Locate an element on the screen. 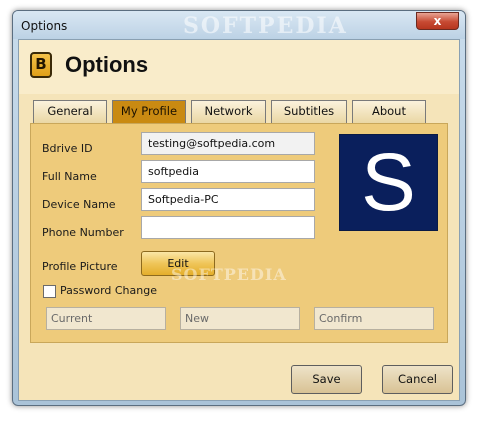 This screenshot has height=426, width=486. title-bar: Options SOFTPEDIA x is located at coordinates (239, 25).